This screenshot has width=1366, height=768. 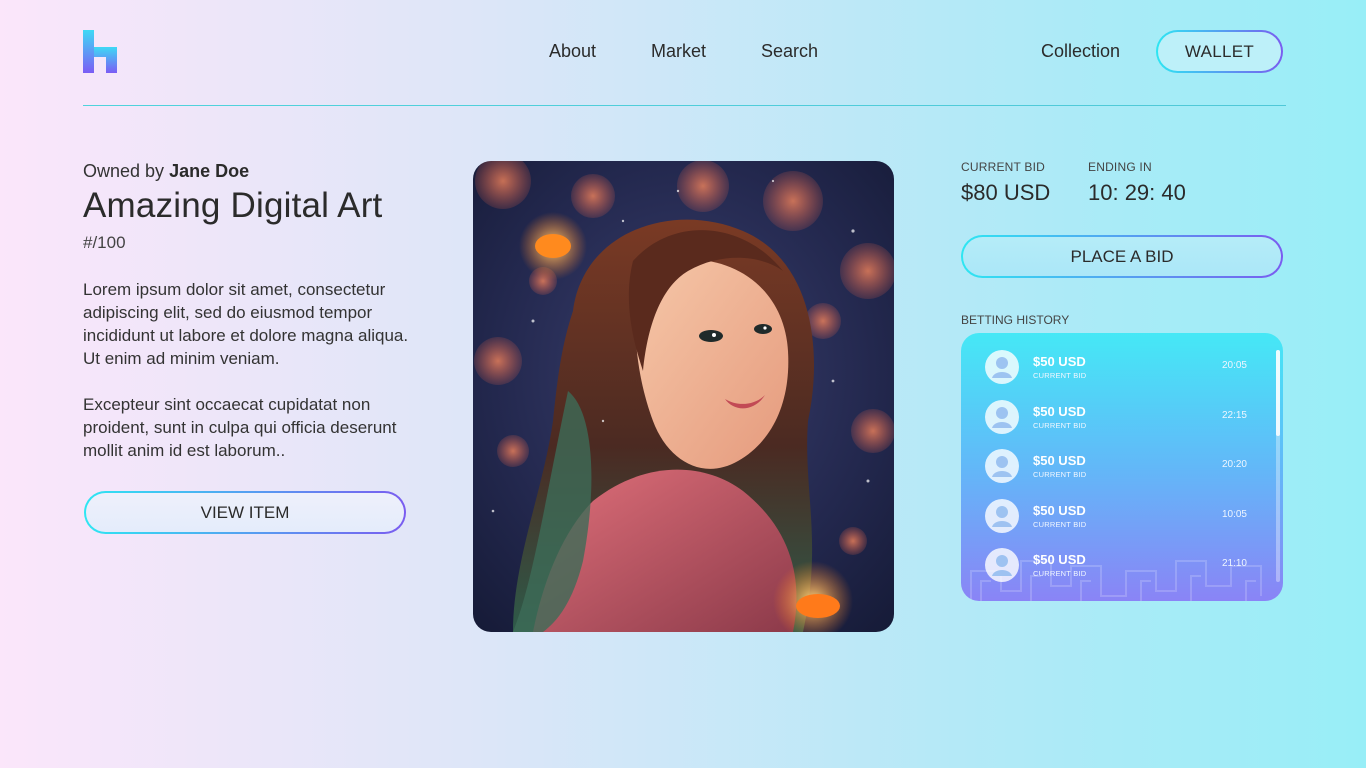 What do you see at coordinates (245, 512) in the screenshot?
I see `view-item-button: VIEW ITEM` at bounding box center [245, 512].